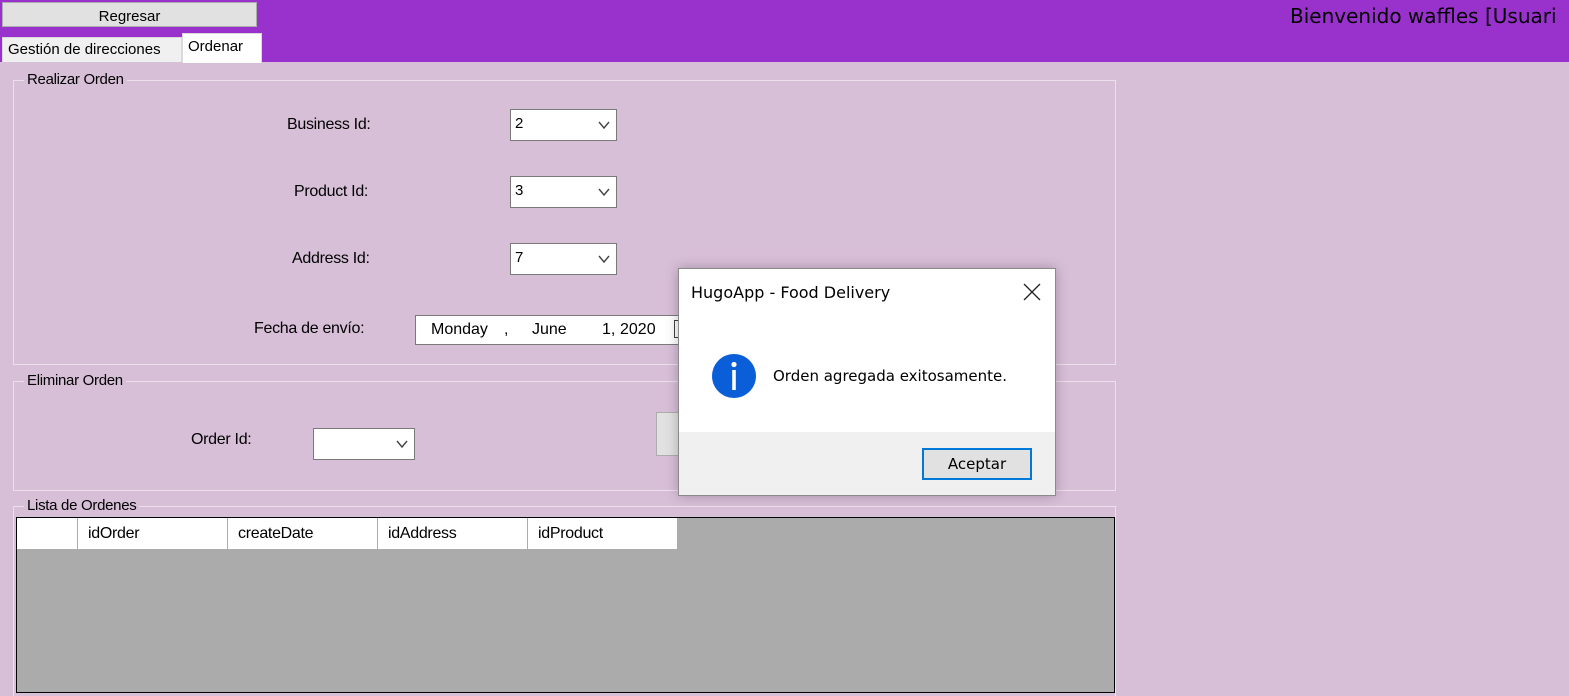 The image size is (1569, 696). What do you see at coordinates (519, 257) in the screenshot?
I see `address-id-value: 7` at bounding box center [519, 257].